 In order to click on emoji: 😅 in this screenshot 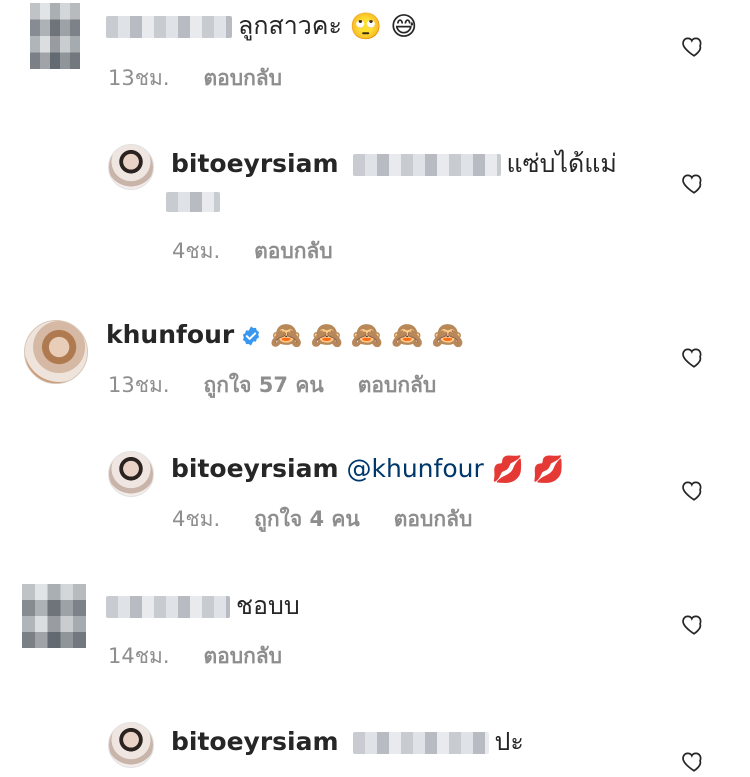, I will do `click(404, 27)`.